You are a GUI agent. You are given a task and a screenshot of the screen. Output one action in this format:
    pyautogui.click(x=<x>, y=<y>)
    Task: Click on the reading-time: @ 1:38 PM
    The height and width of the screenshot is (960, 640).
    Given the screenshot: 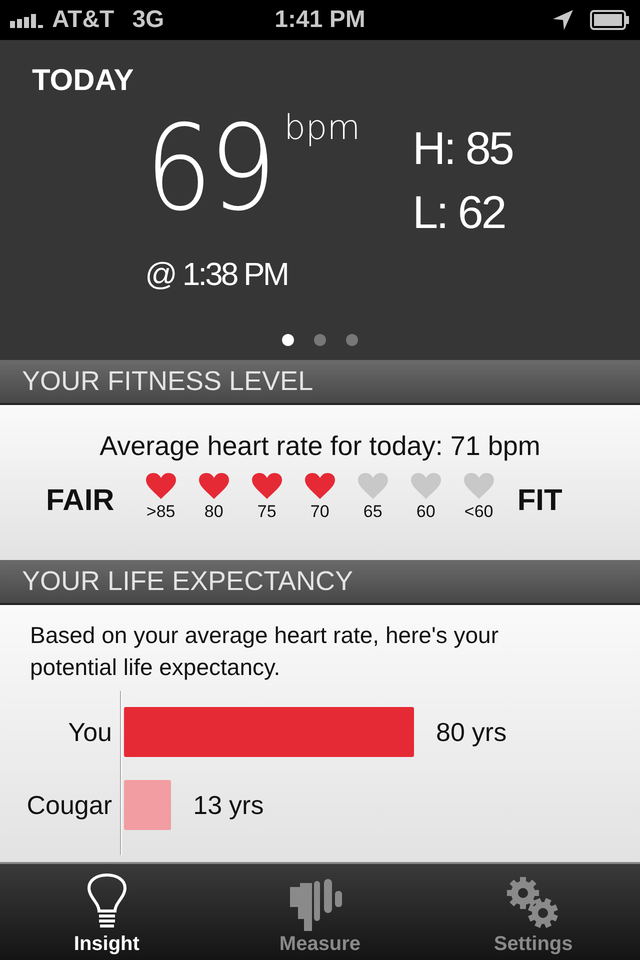 What is the action you would take?
    pyautogui.click(x=216, y=274)
    